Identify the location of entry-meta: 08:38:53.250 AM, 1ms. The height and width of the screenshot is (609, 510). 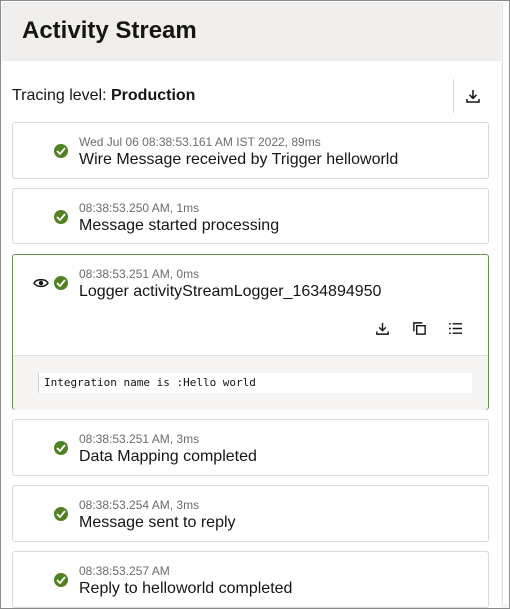
(139, 208).